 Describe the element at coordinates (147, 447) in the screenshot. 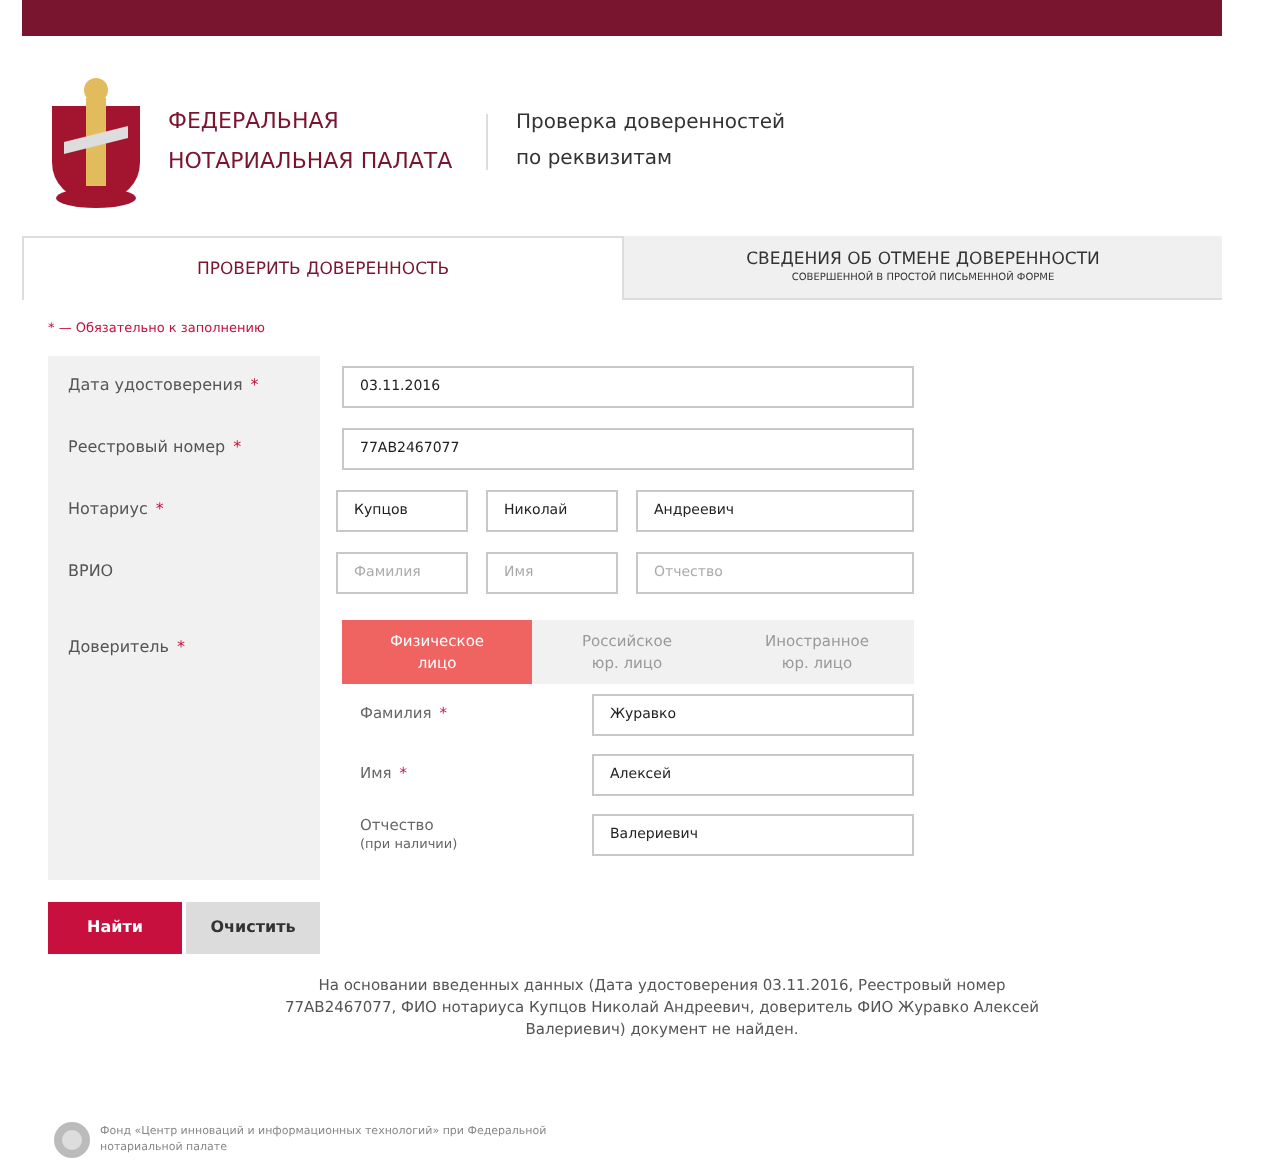

I see `field-label: Реестровый номер` at that location.